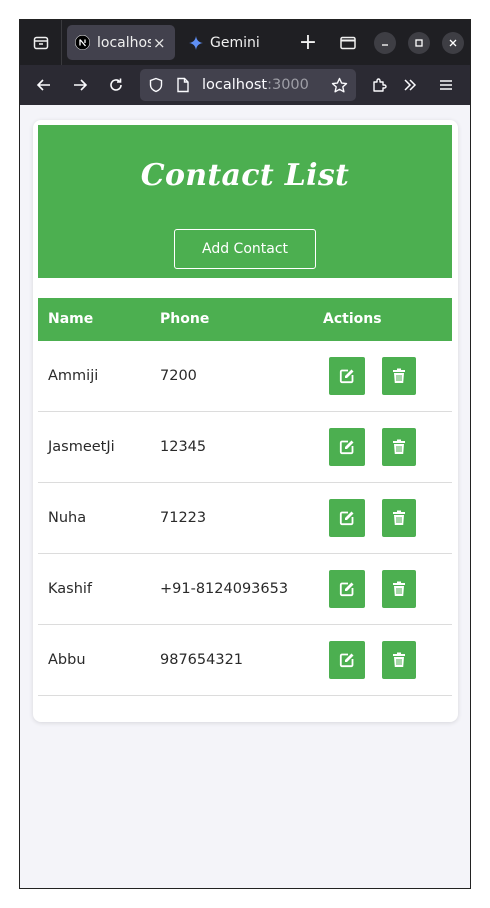  I want to click on bookmark-star-icon, so click(339, 85).